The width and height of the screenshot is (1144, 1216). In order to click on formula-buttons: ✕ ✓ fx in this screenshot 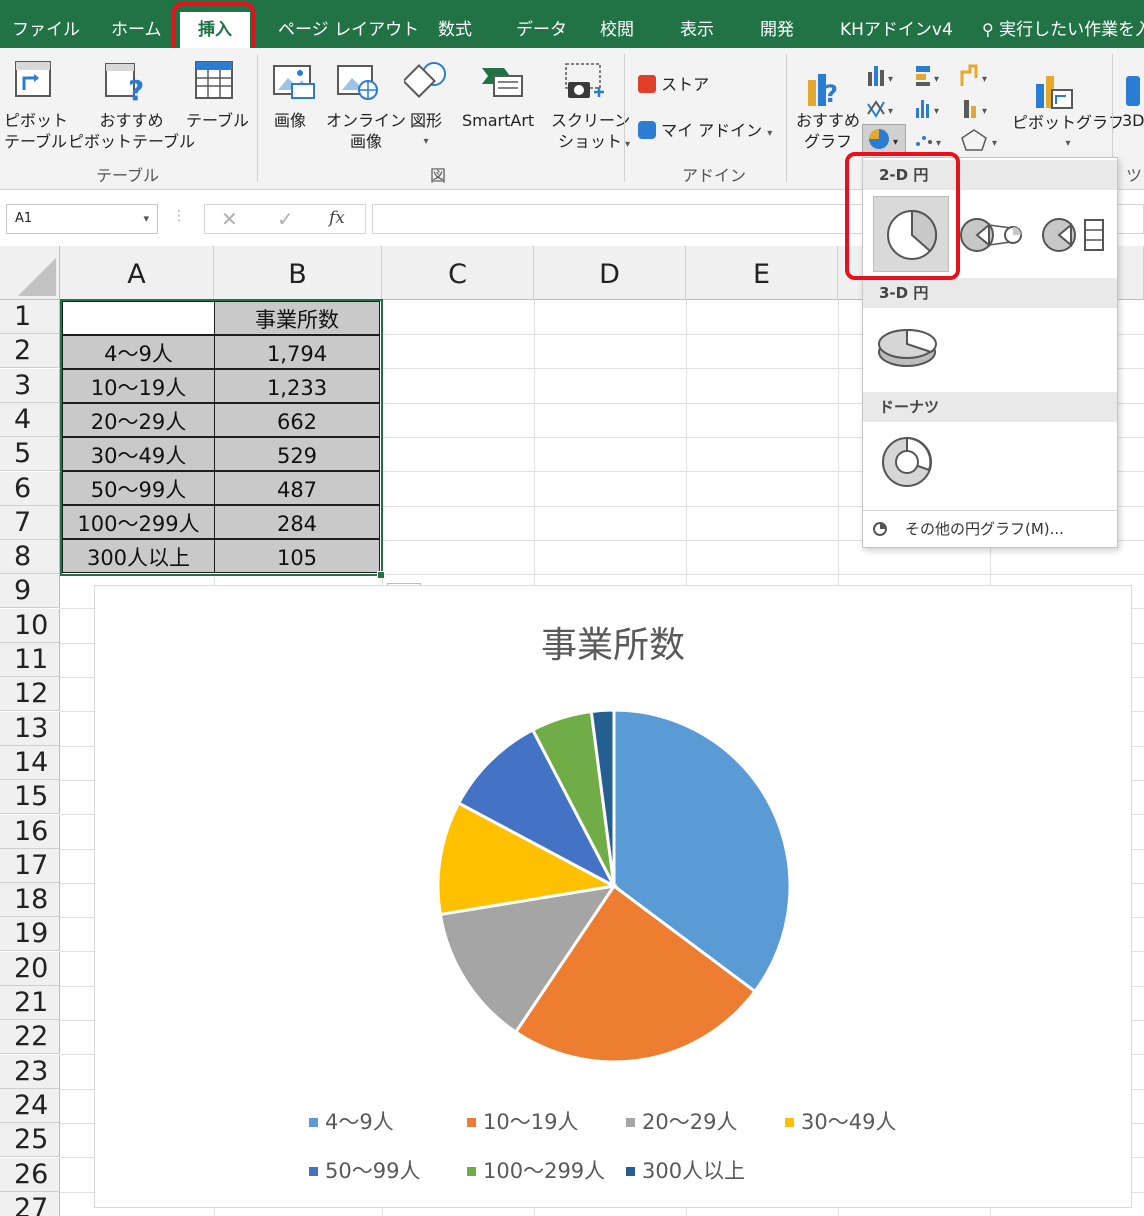, I will do `click(285, 219)`.